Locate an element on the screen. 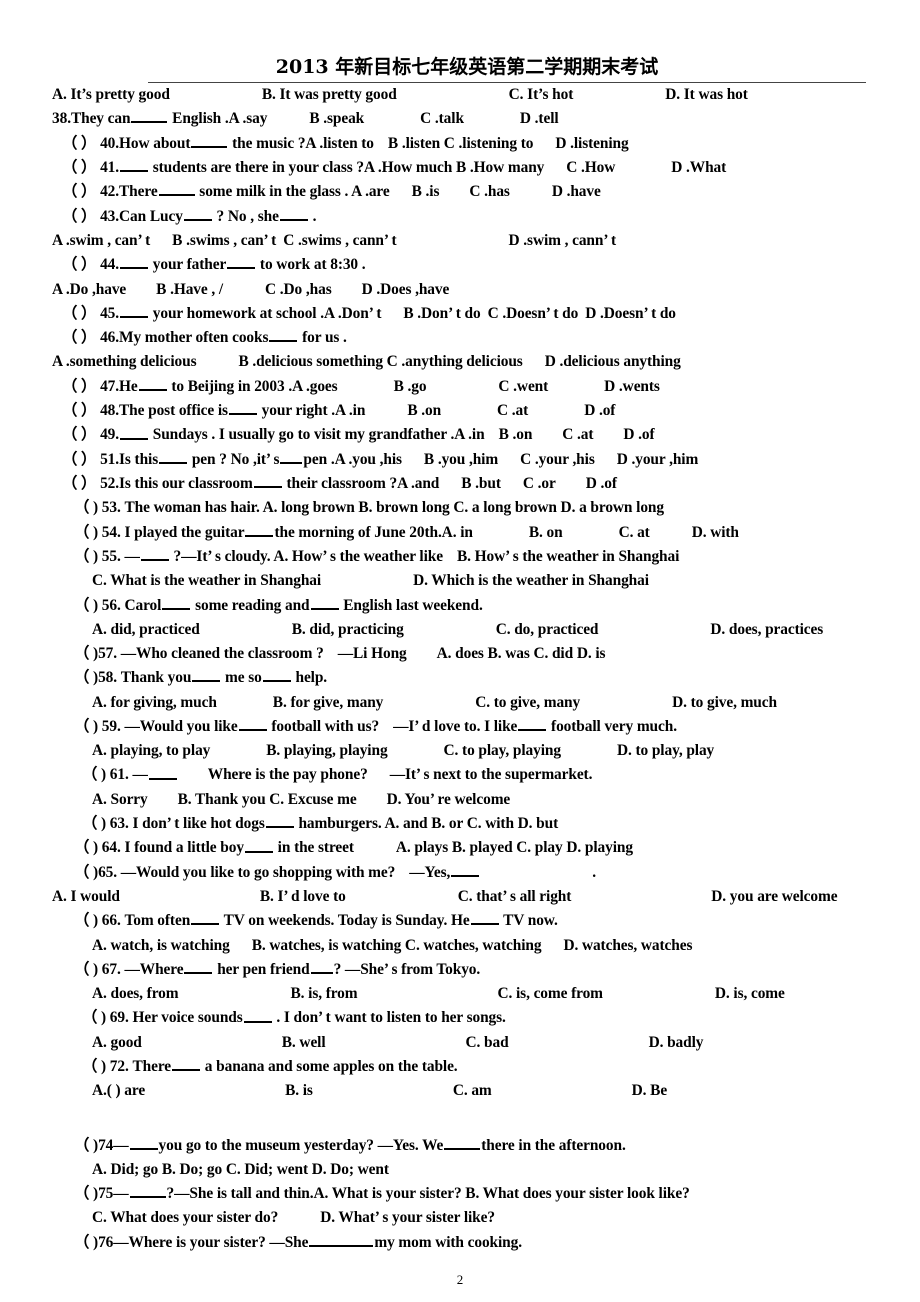 The image size is (920, 1302). line-text: C .at is located at coordinates (578, 435).